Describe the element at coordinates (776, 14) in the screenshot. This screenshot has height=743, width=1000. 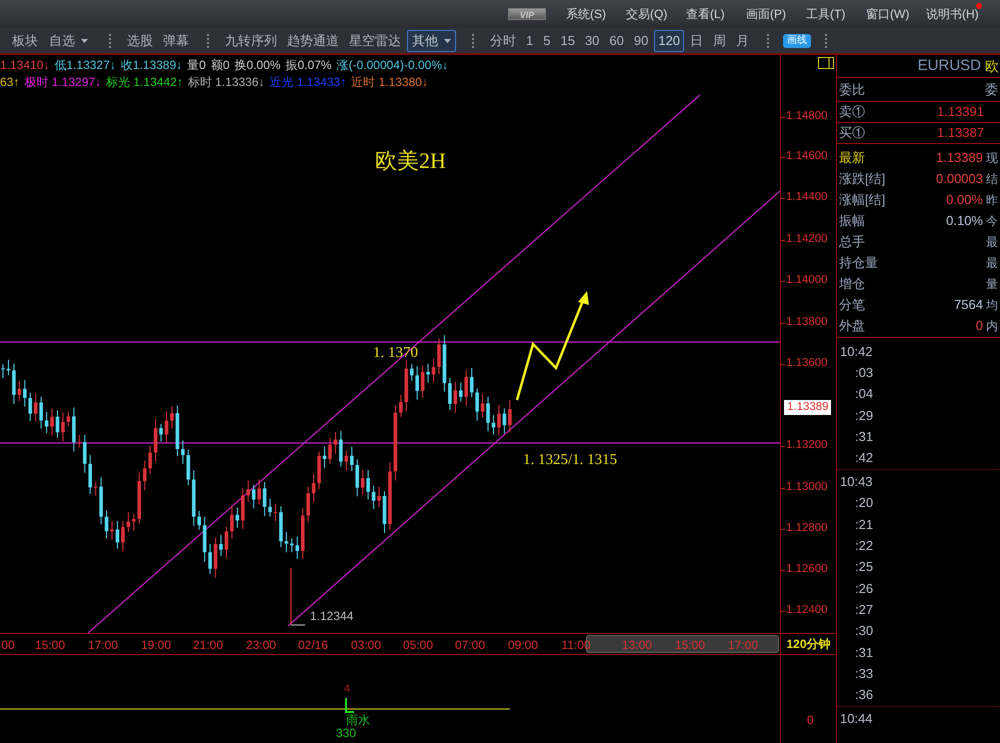
I see `menu-item: 画面(P)` at that location.